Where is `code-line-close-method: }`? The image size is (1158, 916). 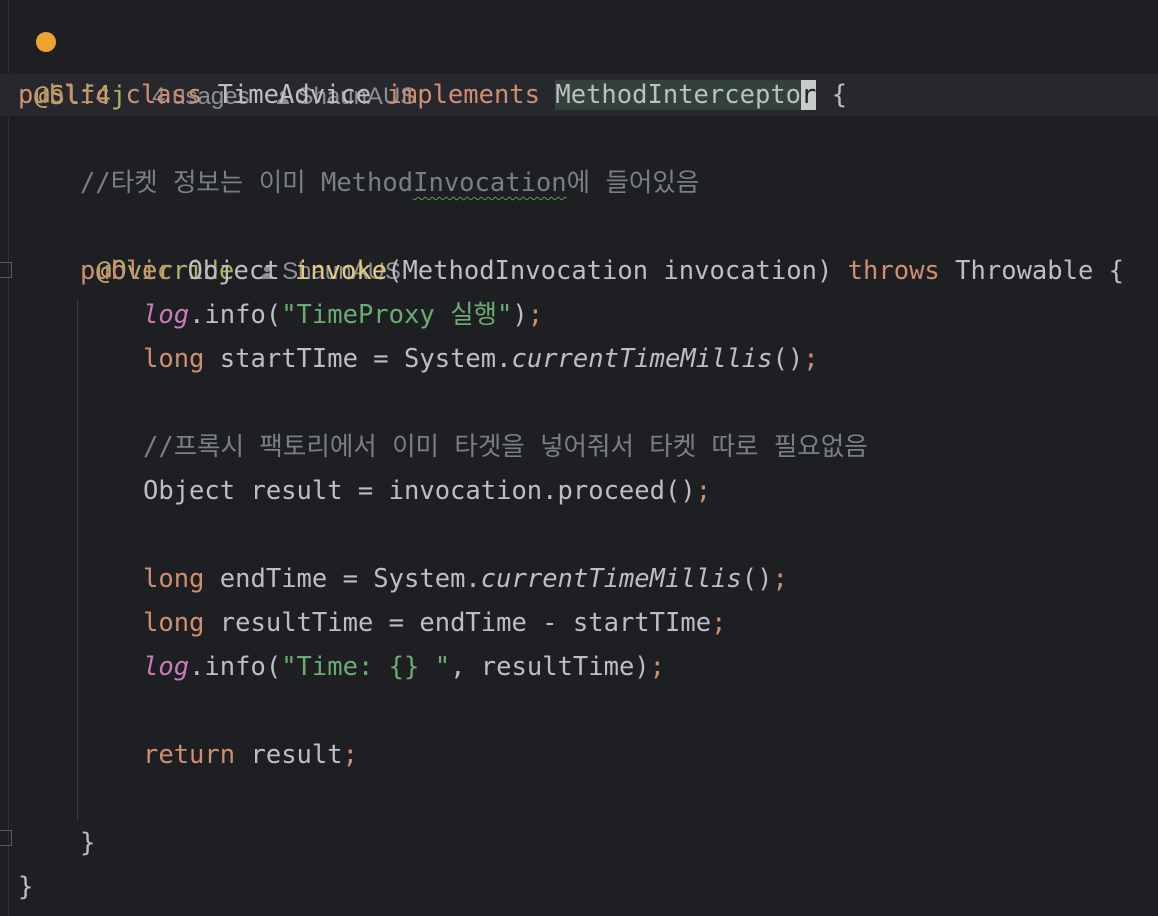 code-line-close-method: } is located at coordinates (87, 843).